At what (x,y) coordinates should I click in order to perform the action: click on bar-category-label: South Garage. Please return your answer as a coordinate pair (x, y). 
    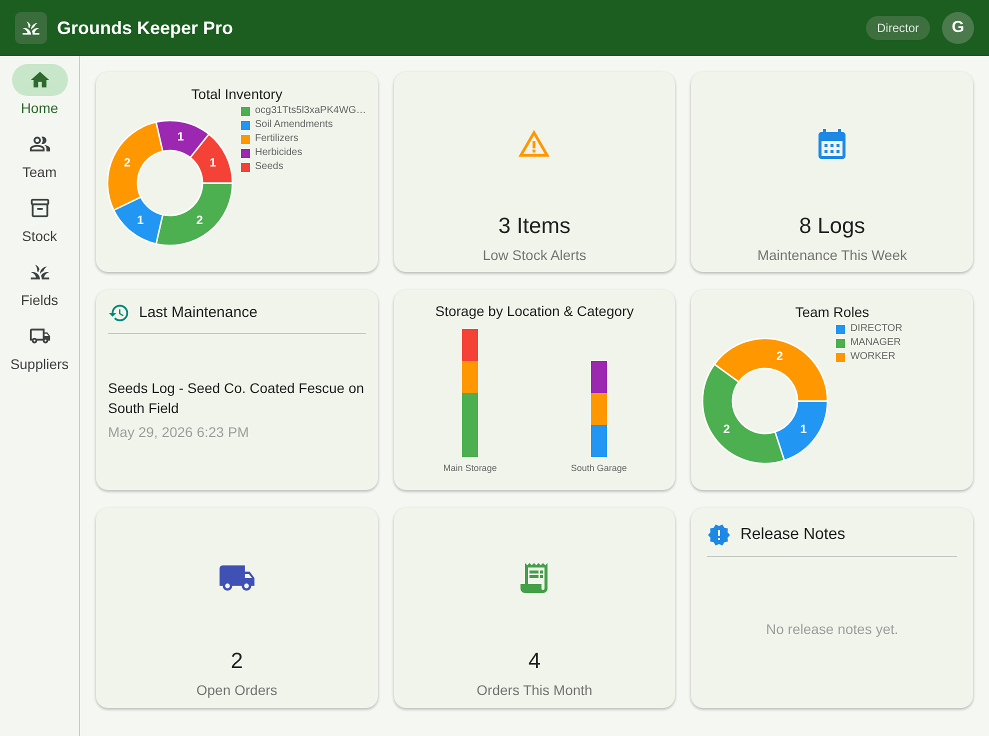
    Looking at the image, I should click on (598, 468).